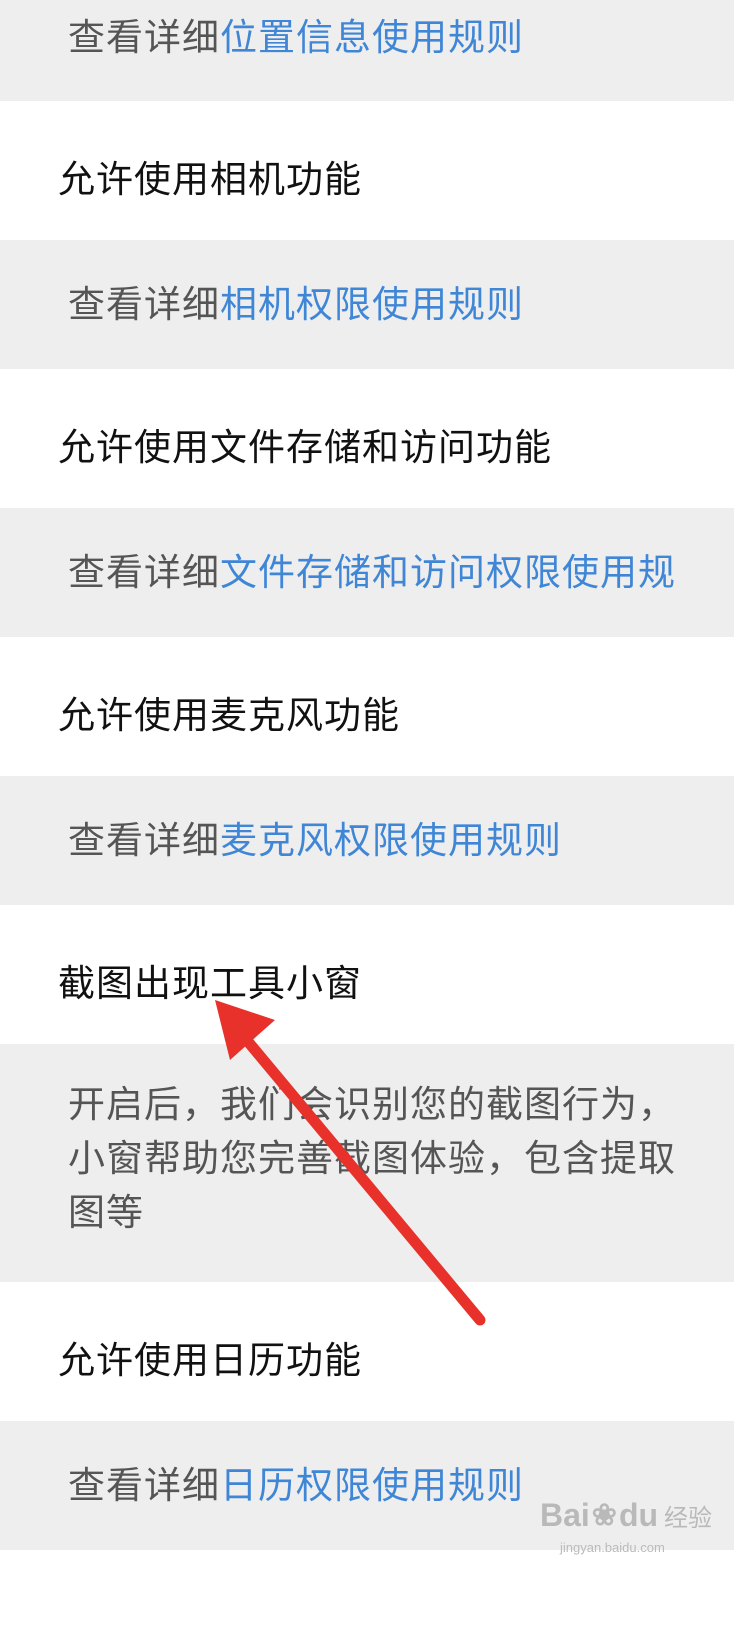 The width and height of the screenshot is (734, 1626). Describe the element at coordinates (448, 572) in the screenshot. I see `storage-rules-link: 文件存储和访问权限使用规` at that location.